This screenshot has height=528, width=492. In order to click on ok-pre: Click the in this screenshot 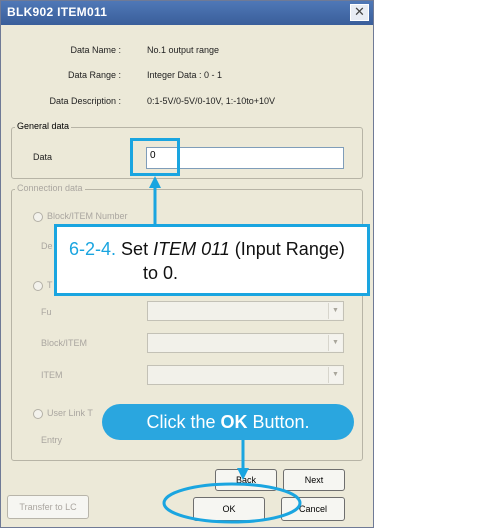, I will do `click(183, 422)`.